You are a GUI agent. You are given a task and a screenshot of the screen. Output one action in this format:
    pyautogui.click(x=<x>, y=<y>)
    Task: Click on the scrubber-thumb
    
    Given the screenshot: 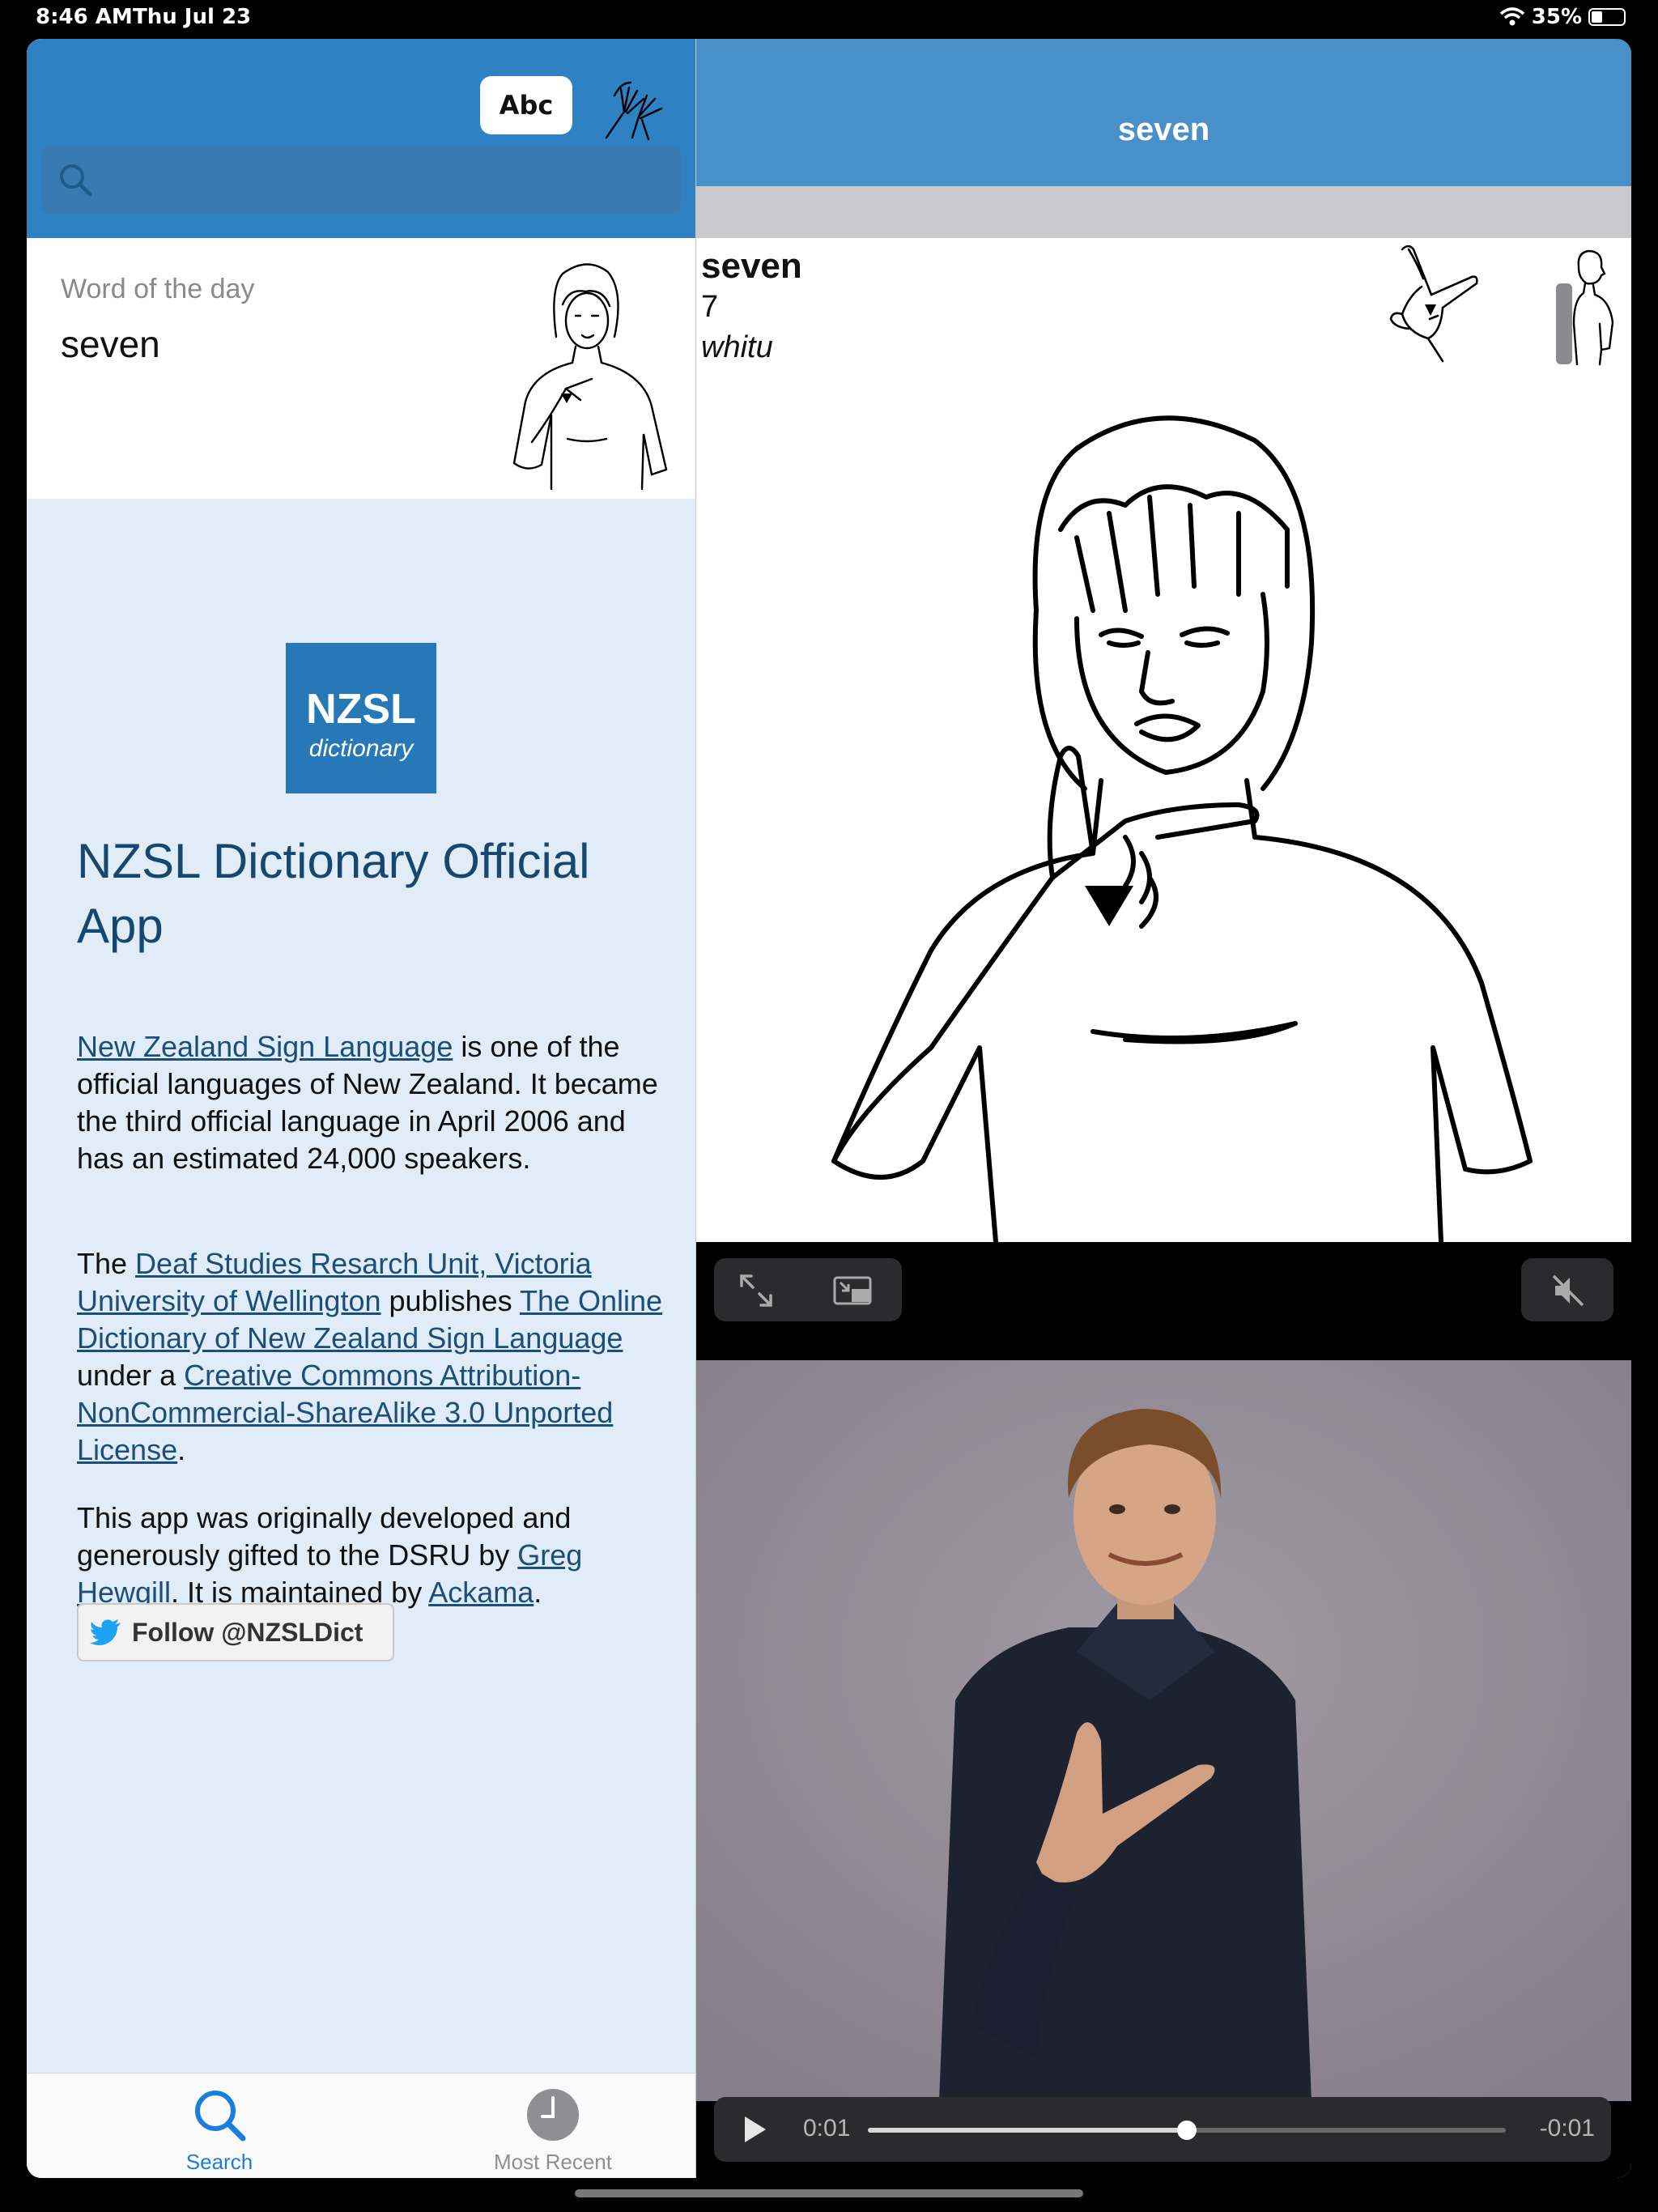 What is the action you would take?
    pyautogui.click(x=1187, y=2131)
    